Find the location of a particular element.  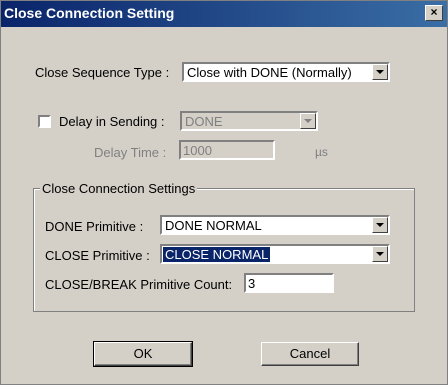

window-title: Close Connection Setting is located at coordinates (89, 13).